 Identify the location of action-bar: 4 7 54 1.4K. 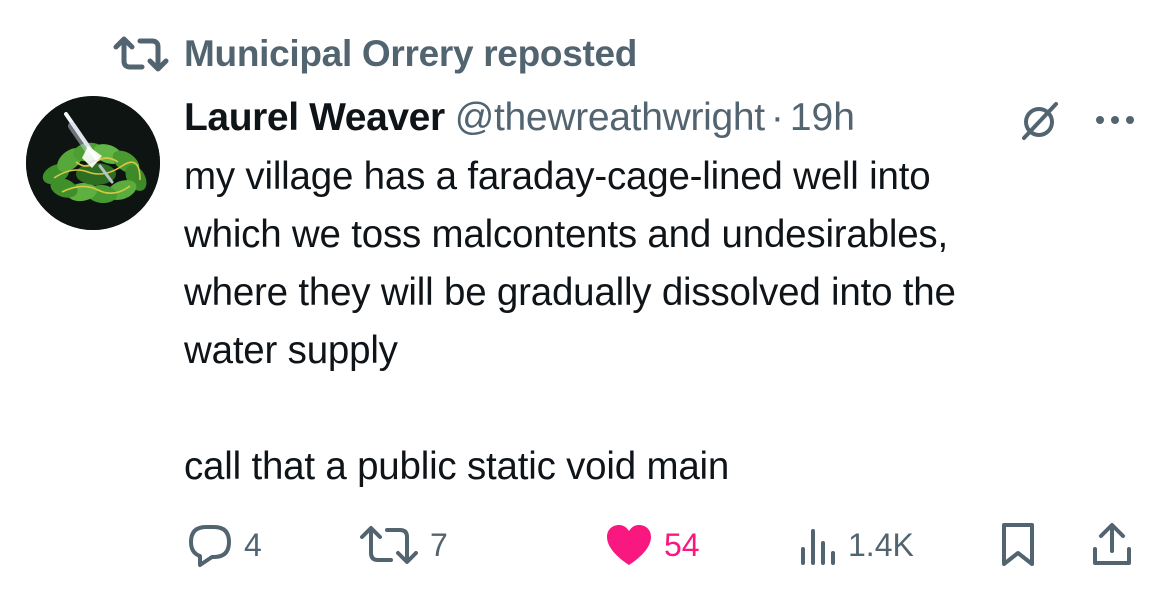
(666, 545).